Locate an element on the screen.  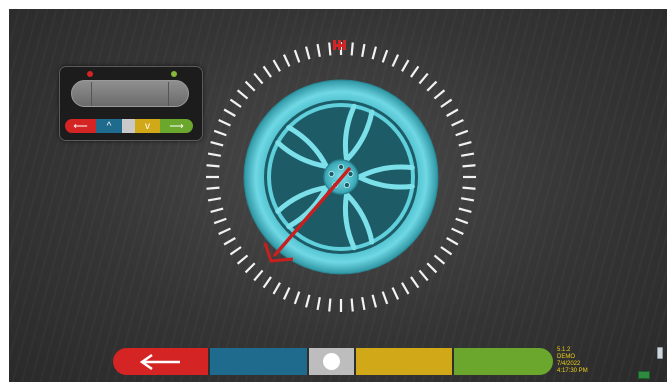
blue-function-button is located at coordinates (259, 361).